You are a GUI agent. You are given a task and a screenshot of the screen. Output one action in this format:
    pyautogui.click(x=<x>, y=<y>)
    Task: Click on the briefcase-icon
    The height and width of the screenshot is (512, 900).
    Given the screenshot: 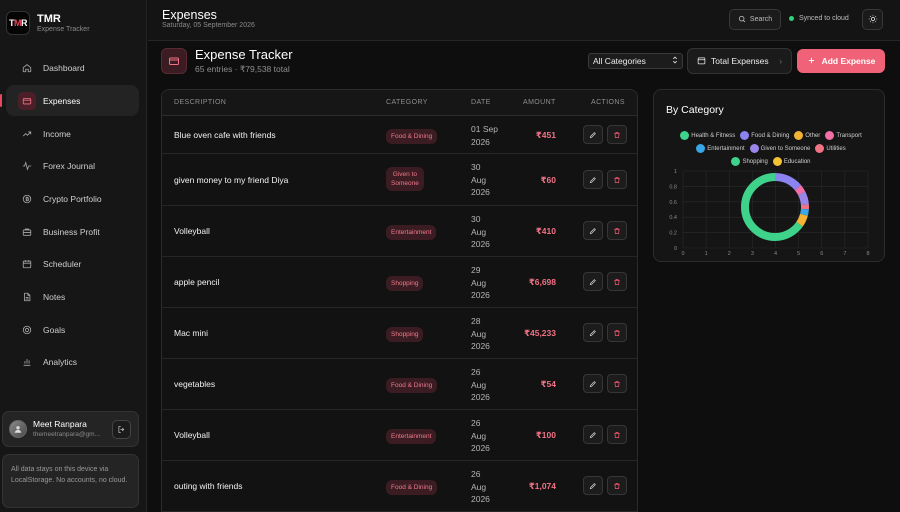 What is the action you would take?
    pyautogui.click(x=27, y=232)
    